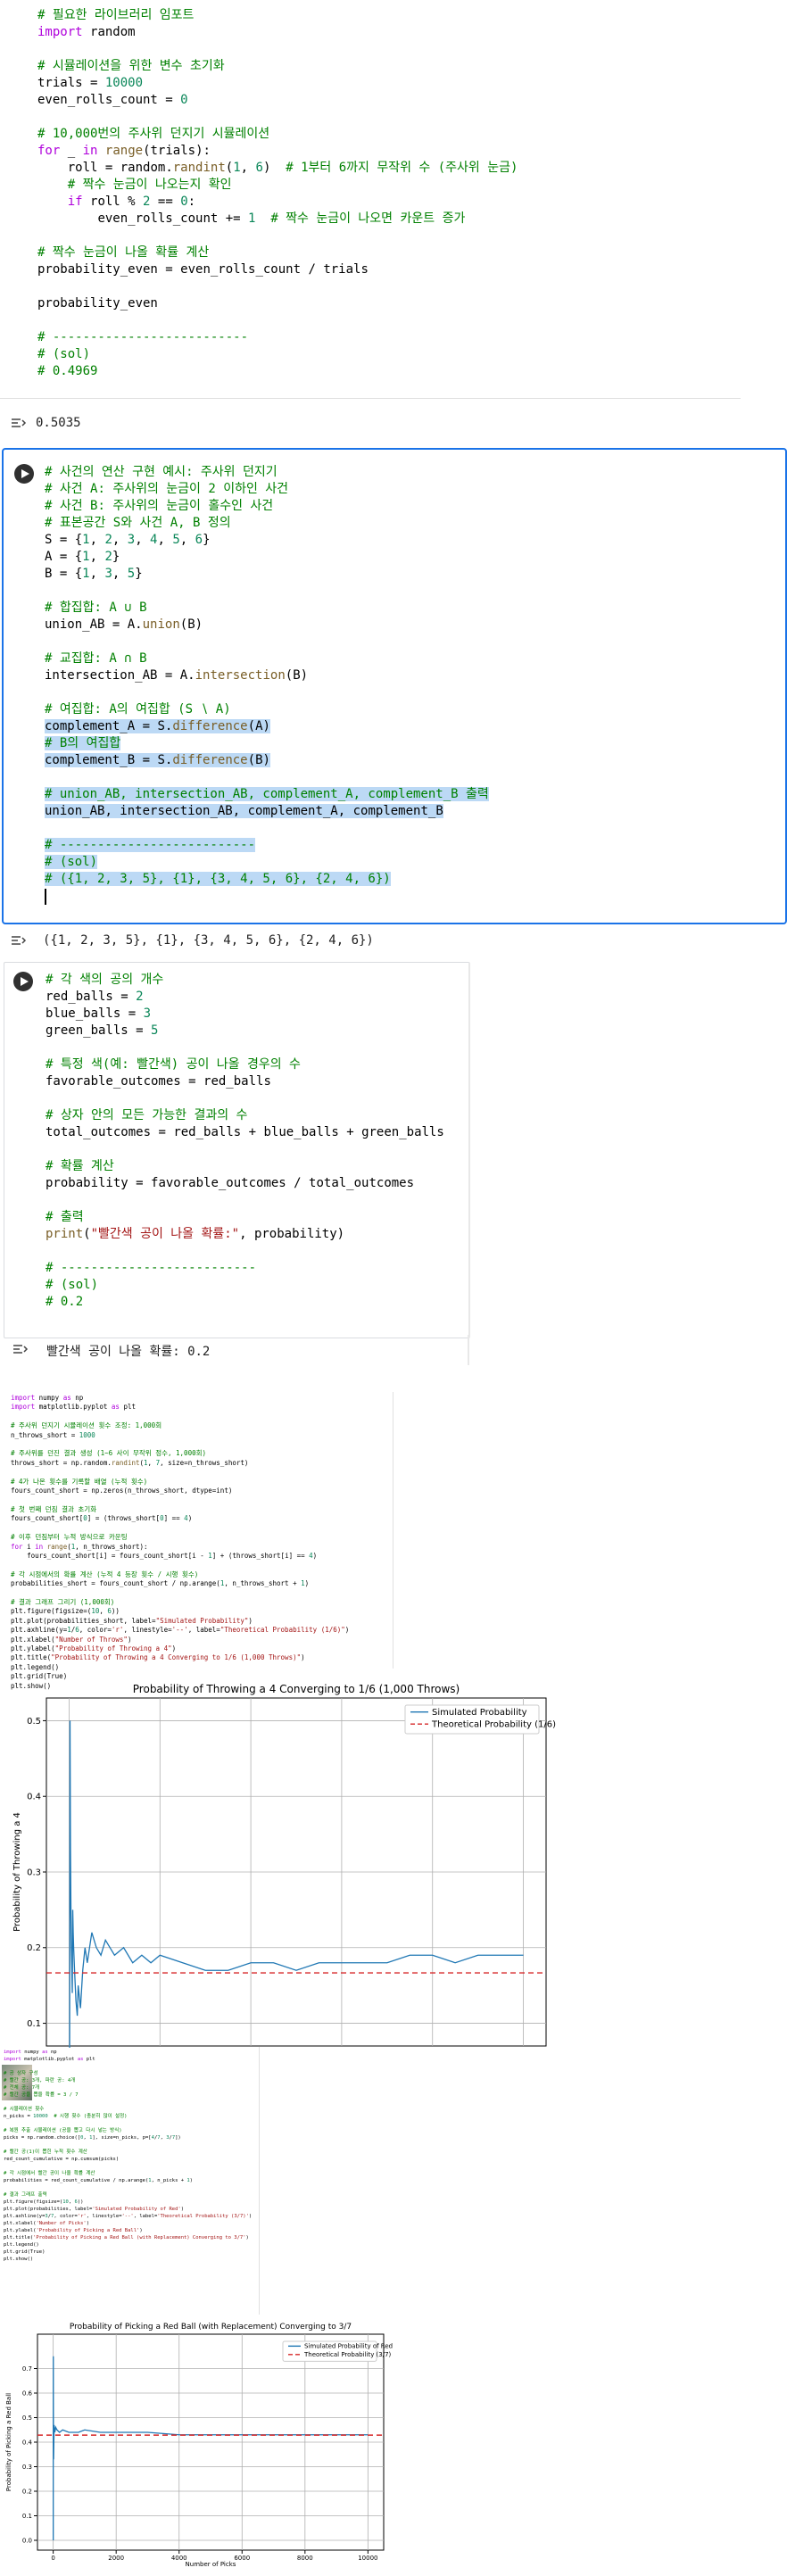 This screenshot has height=2576, width=787. I want to click on code-line: # 필요한 라이브러리 임포트, so click(277, 15).